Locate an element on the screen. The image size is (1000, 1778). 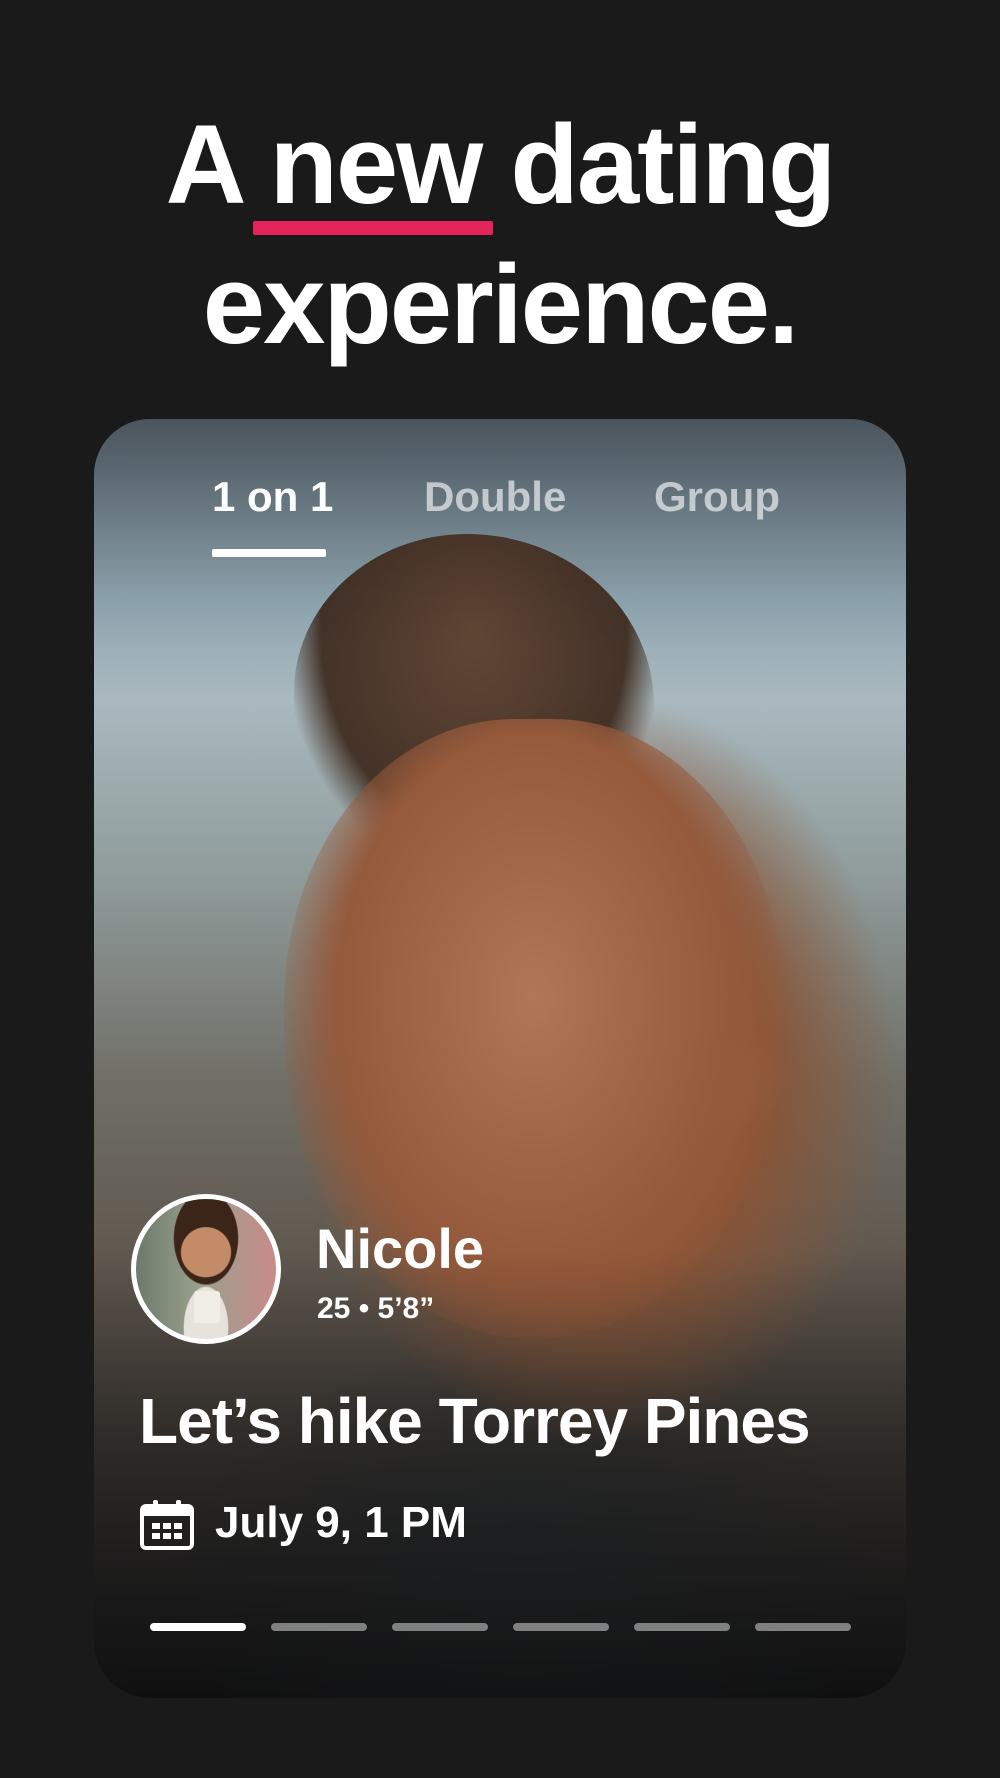
profile-name: Nicole is located at coordinates (400, 1248).